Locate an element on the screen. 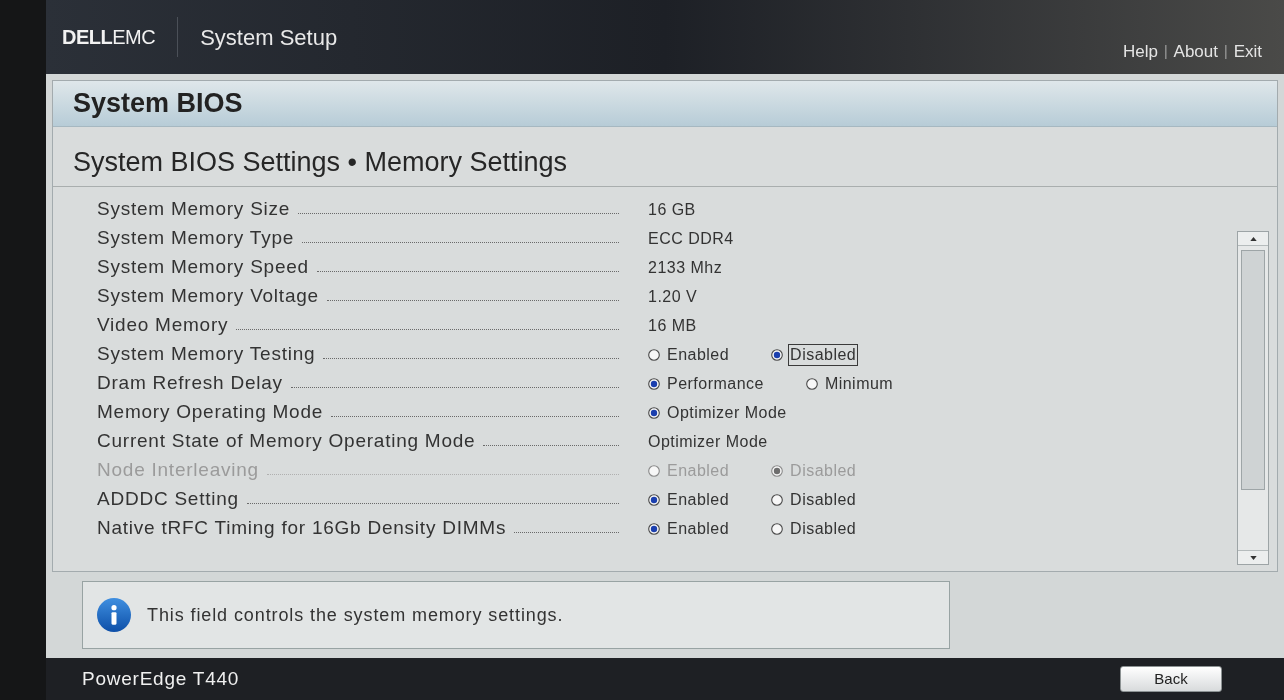 The width and height of the screenshot is (1284, 700). radio-option: Minimum is located at coordinates (859, 383).